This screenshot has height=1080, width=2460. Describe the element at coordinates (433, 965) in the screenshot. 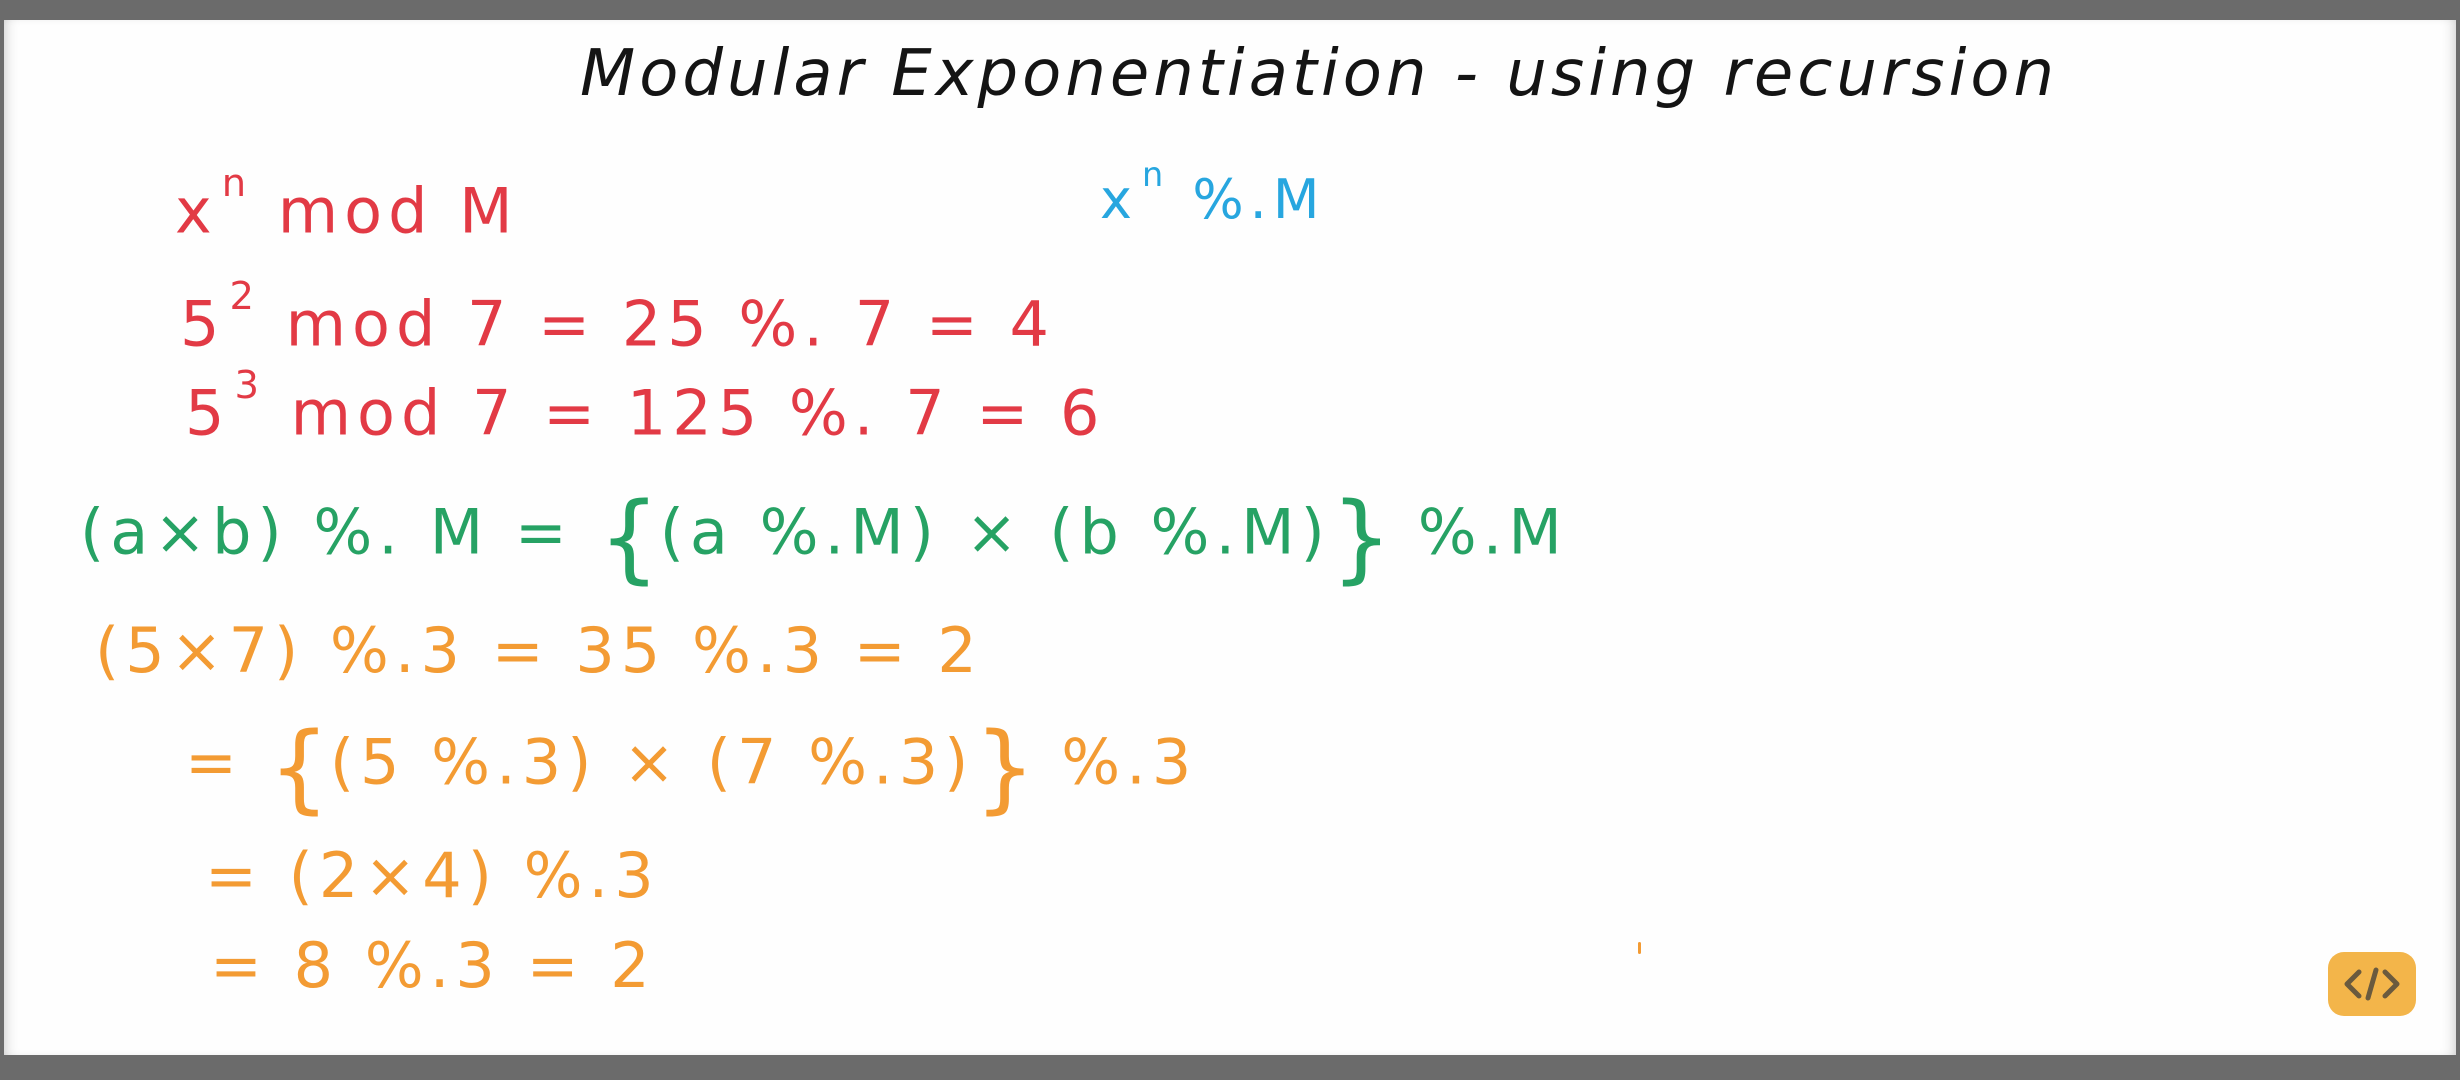

I see `product-example-line-4: = 8 %.3 = 2` at that location.